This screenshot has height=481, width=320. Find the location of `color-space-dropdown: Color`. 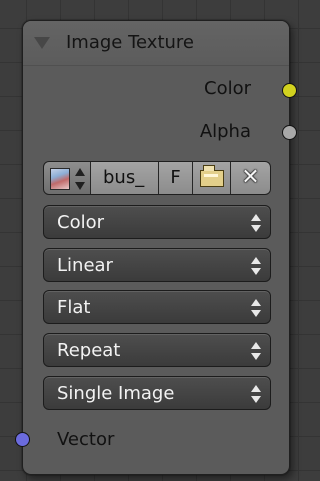

color-space-dropdown: Color is located at coordinates (157, 222).